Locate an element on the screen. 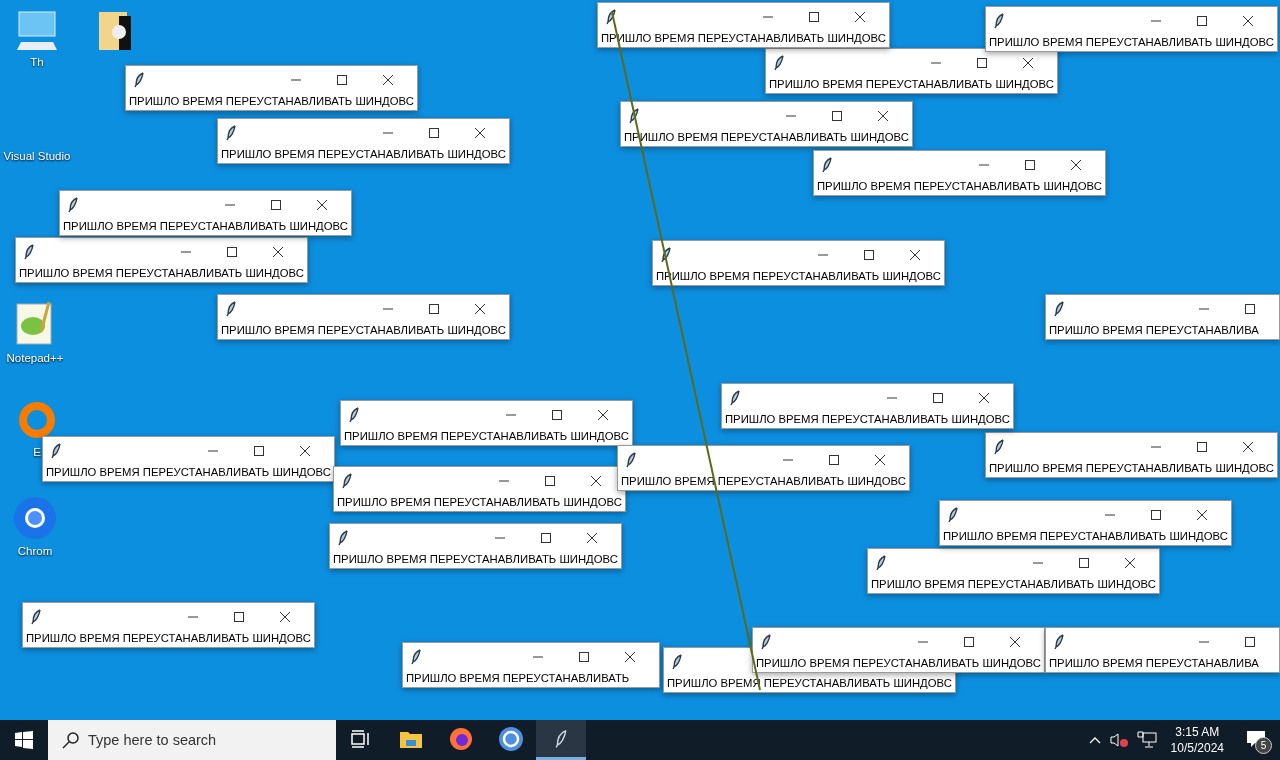  notification-count: 5 is located at coordinates (1263, 745).